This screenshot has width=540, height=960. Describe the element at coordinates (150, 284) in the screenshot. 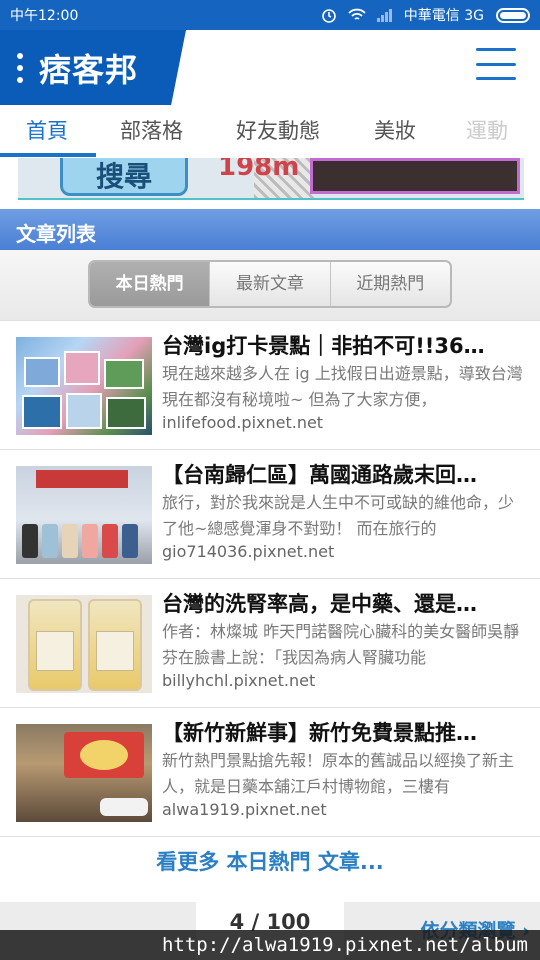

I see `segment-today-hot: 本日熱門` at that location.